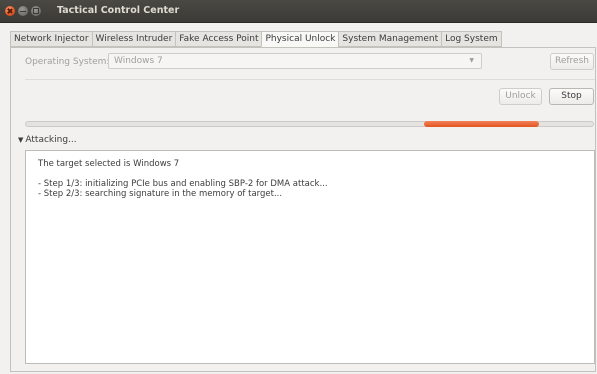 This screenshot has height=374, width=597. I want to click on operating-system-select: Windows 7 ▼, so click(295, 61).